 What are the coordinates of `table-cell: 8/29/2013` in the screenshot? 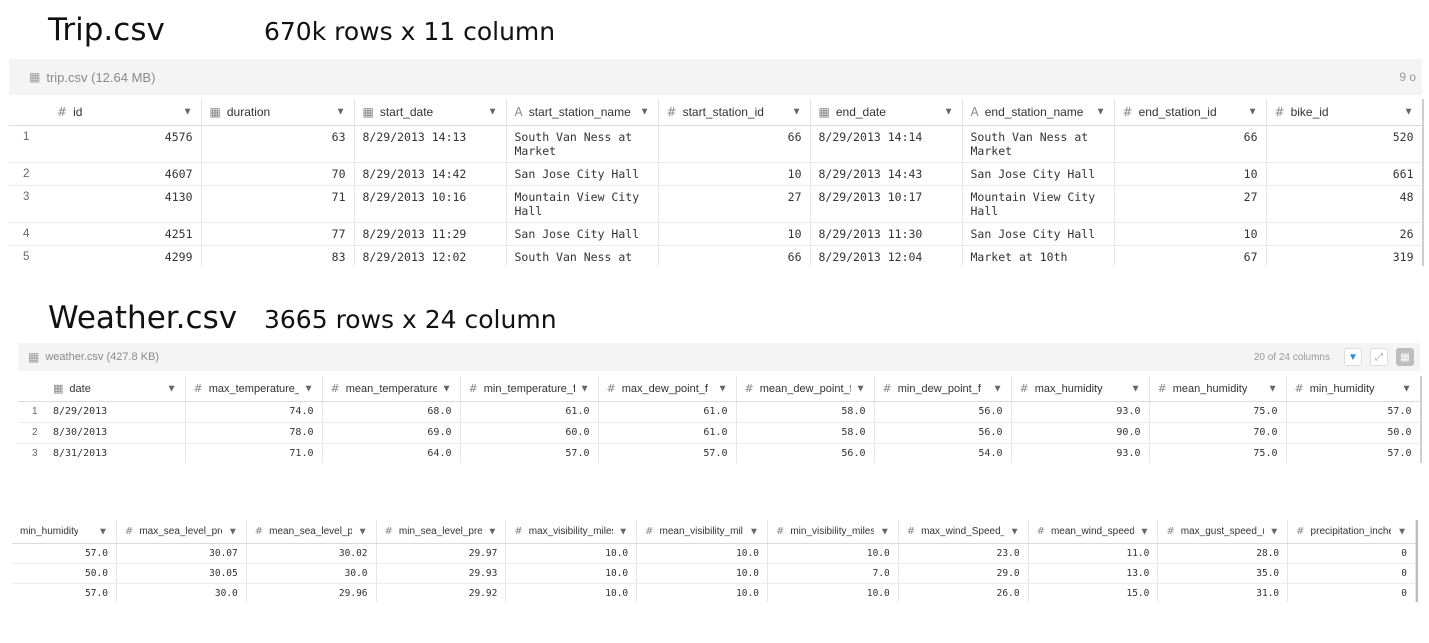 It's located at (115, 412).